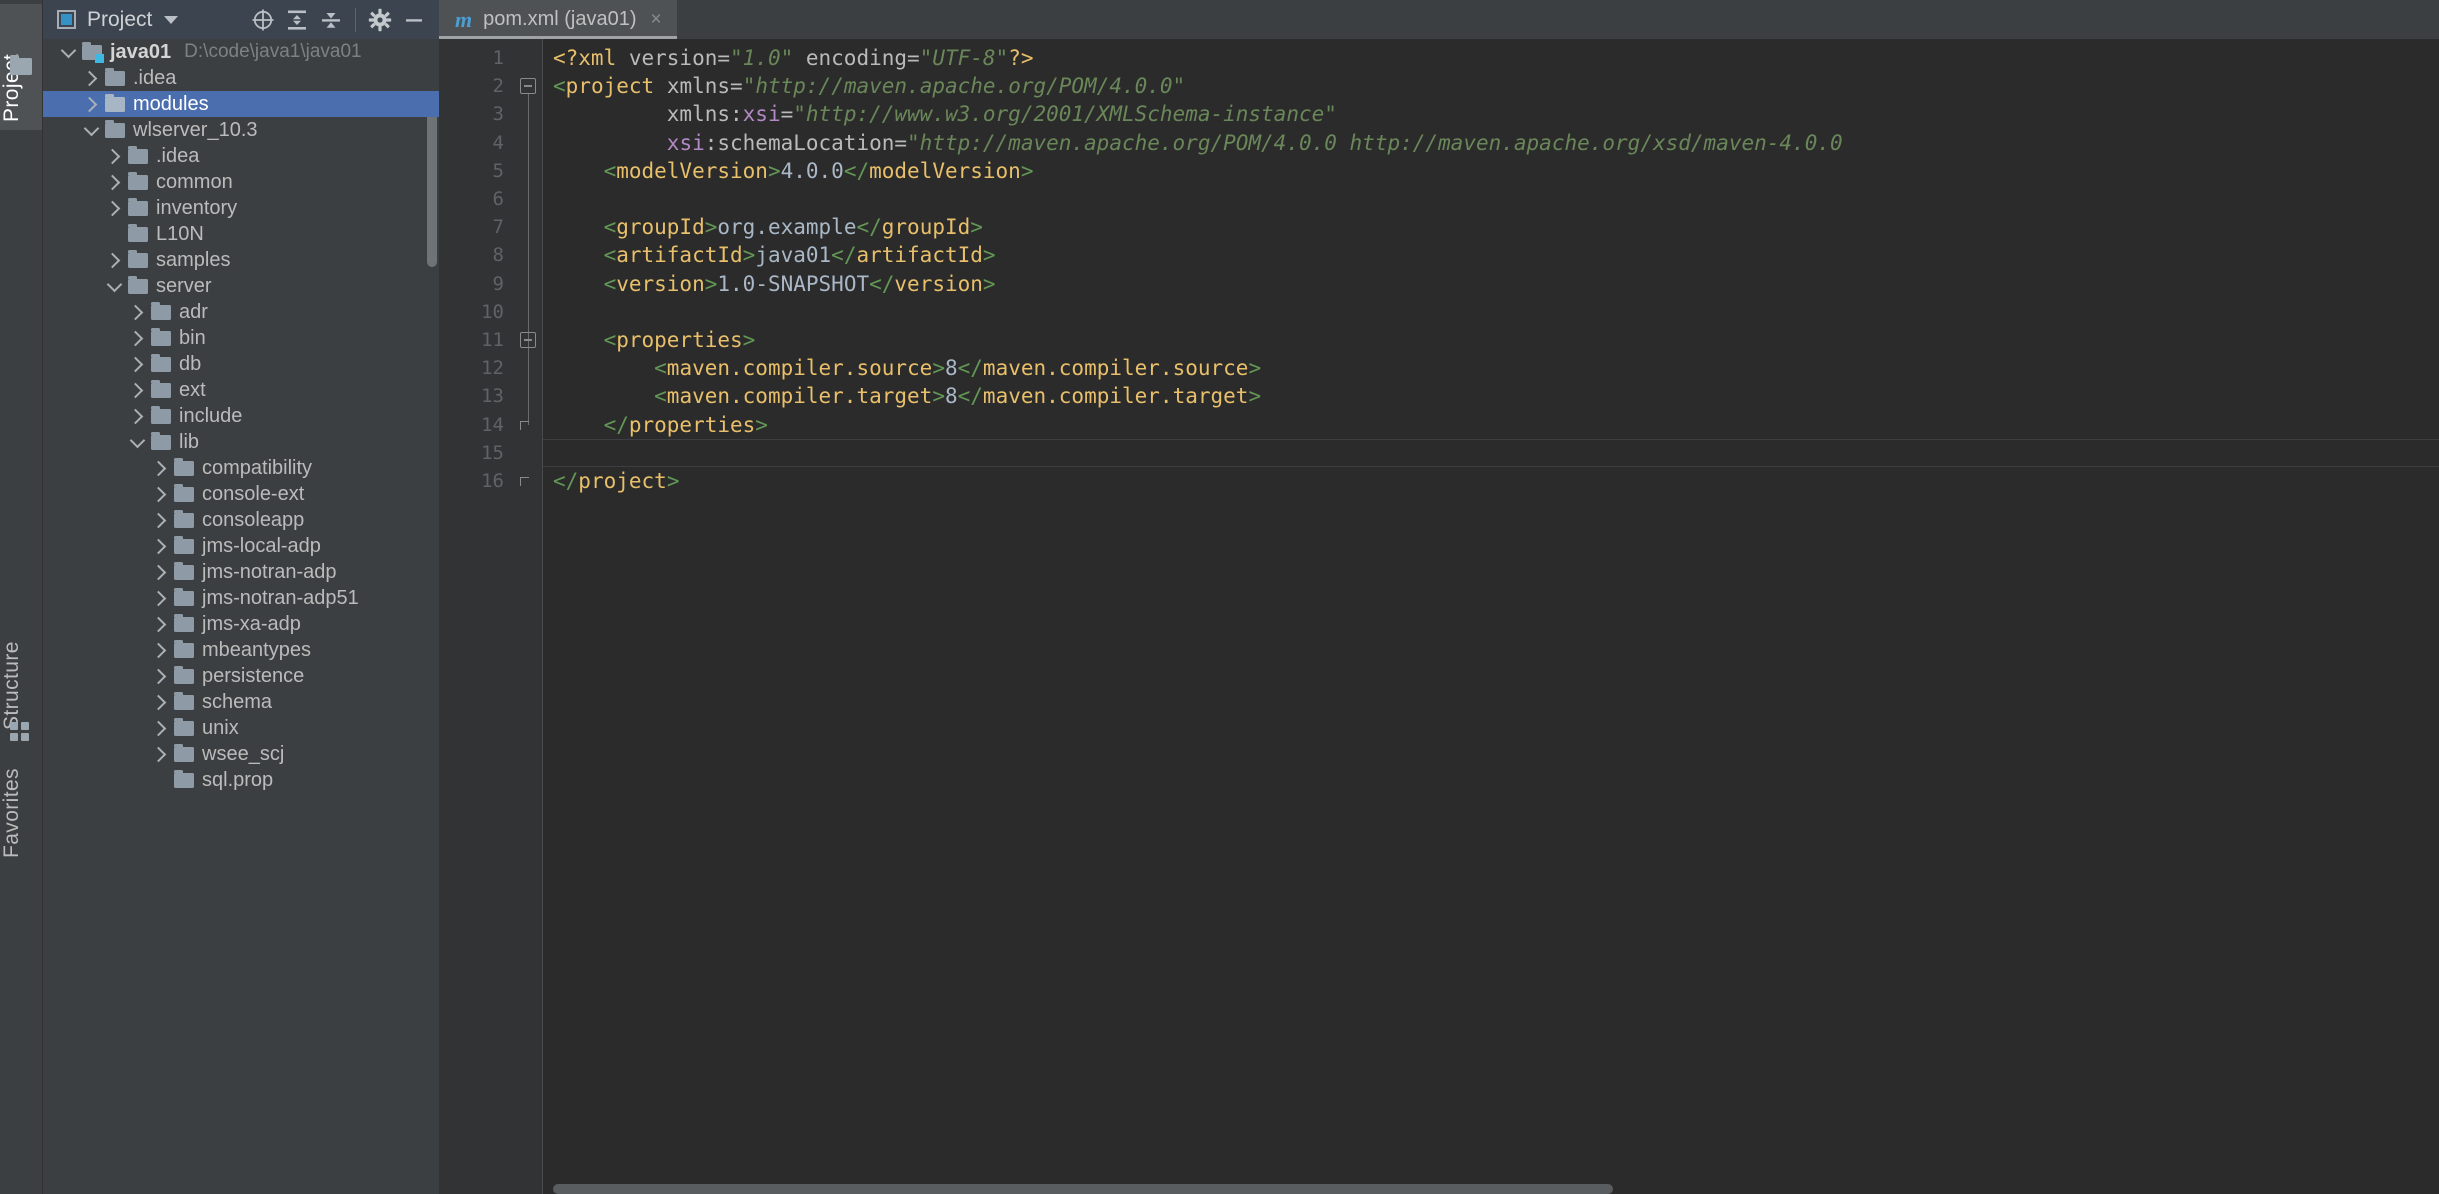  Describe the element at coordinates (679, 340) in the screenshot. I see `code-token: properties` at that location.